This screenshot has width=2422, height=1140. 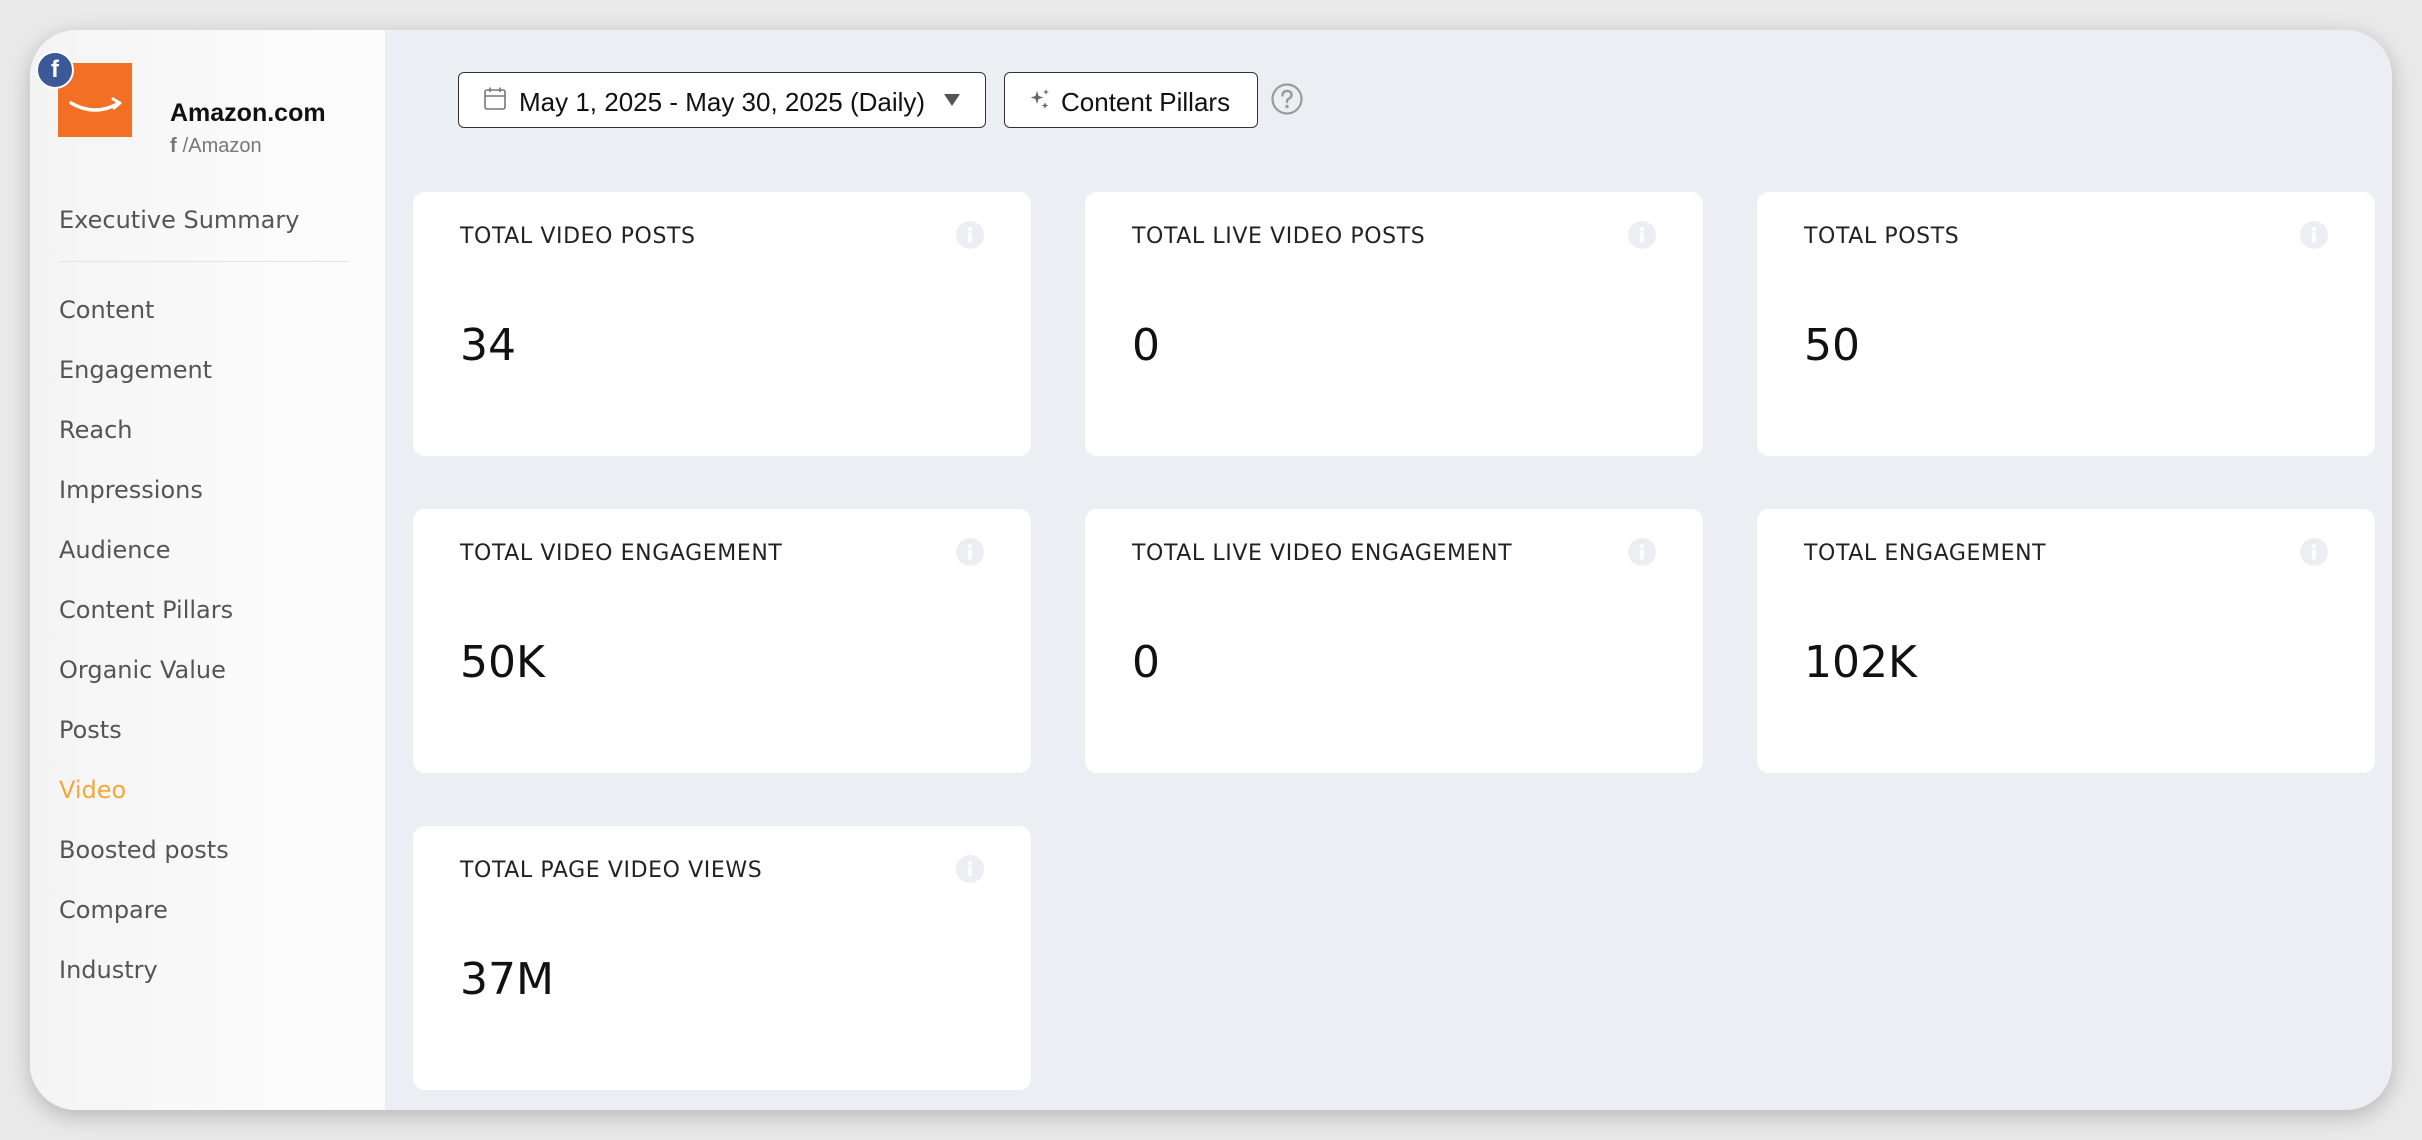 I want to click on brand-handle-text: /Amazon, so click(x=222, y=146).